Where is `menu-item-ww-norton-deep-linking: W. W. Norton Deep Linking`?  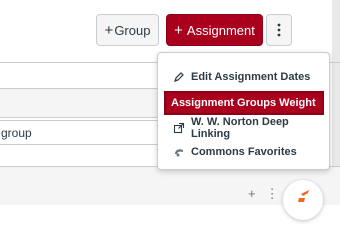 menu-item-ww-norton-deep-linking: W. W. Norton Deep Linking is located at coordinates (244, 128).